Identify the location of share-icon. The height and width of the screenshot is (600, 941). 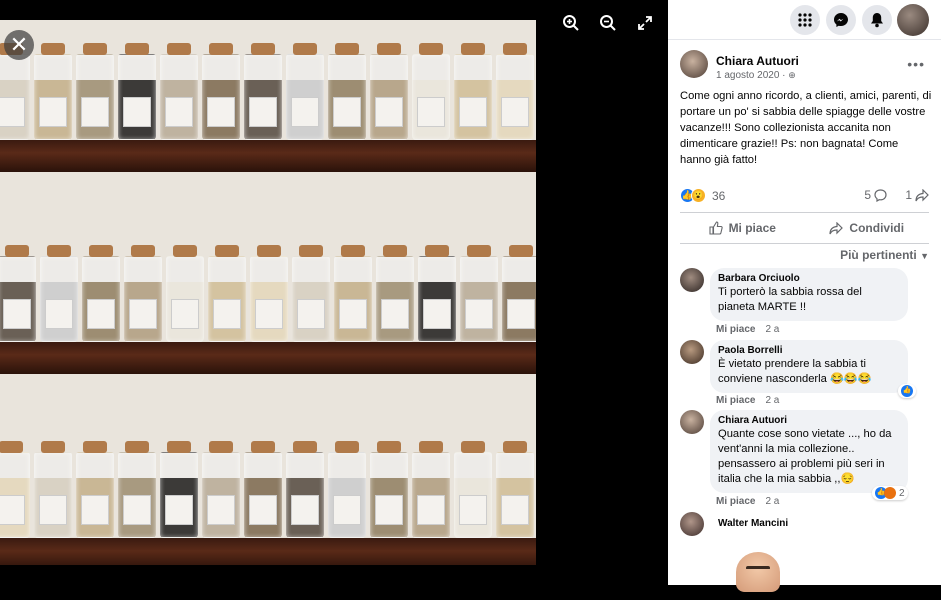
(922, 194).